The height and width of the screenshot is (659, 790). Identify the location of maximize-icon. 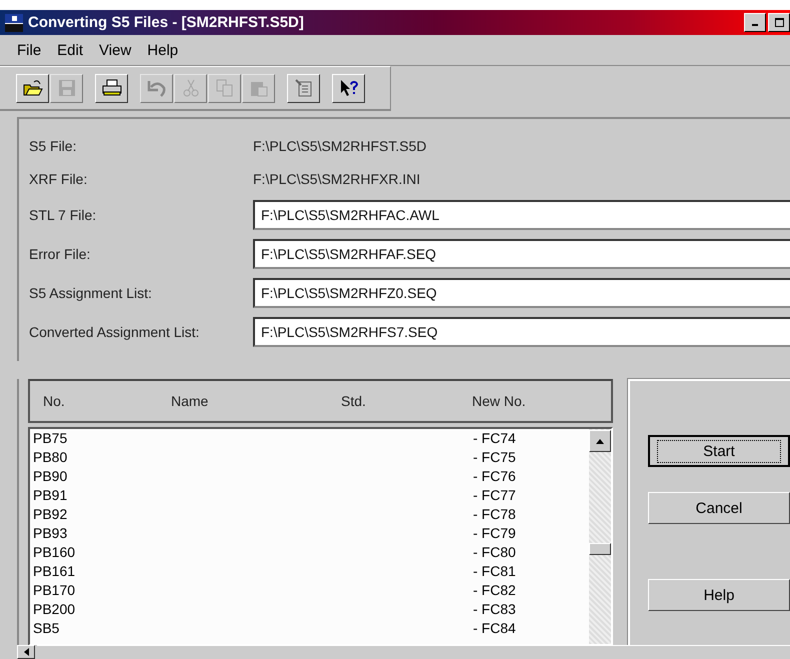
(779, 22).